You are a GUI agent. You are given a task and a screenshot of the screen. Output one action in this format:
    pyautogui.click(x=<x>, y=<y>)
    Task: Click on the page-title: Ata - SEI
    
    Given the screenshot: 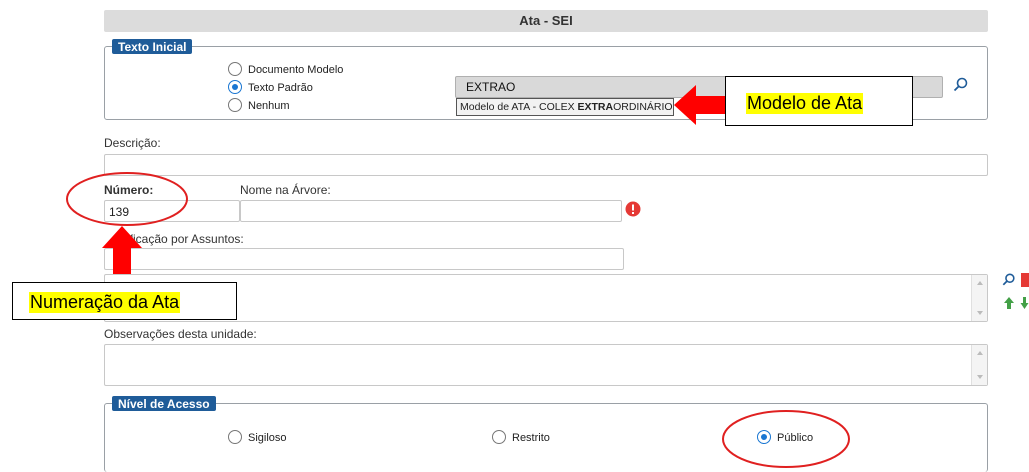 What is the action you would take?
    pyautogui.click(x=546, y=21)
    